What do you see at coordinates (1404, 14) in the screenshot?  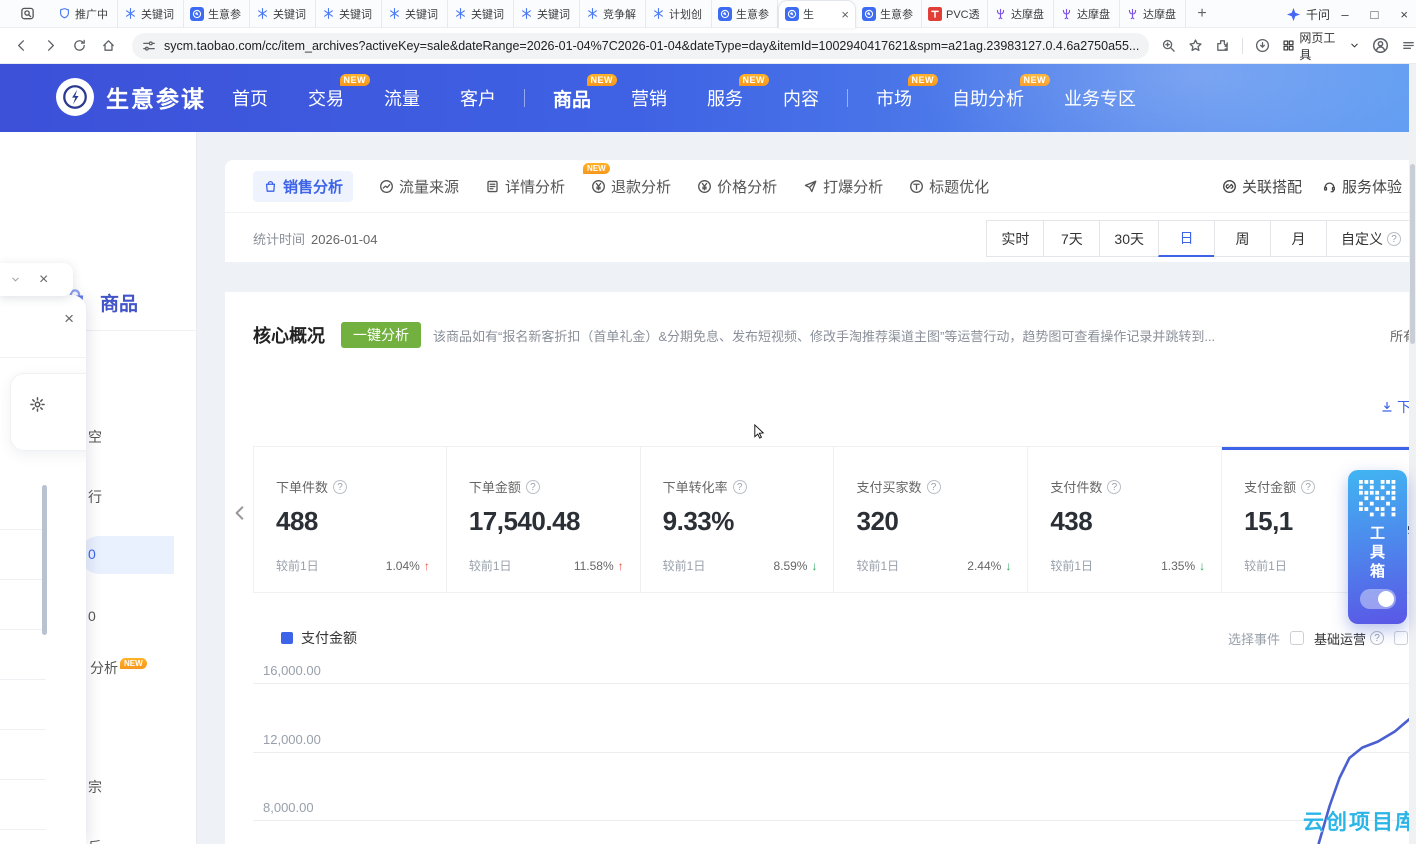 I see `close-window-button: ×` at bounding box center [1404, 14].